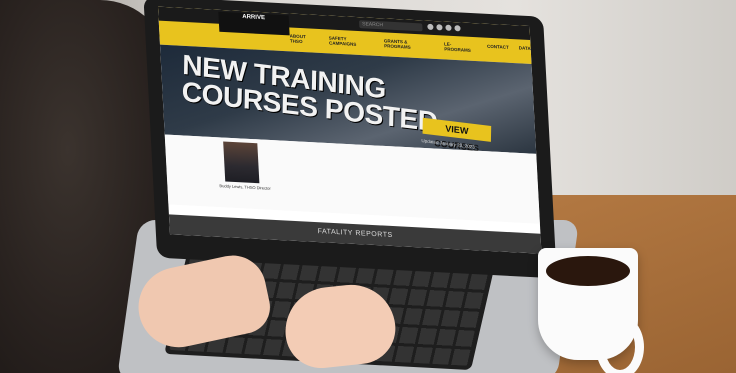  I want to click on logo-text: ARRIVE, so click(254, 18).